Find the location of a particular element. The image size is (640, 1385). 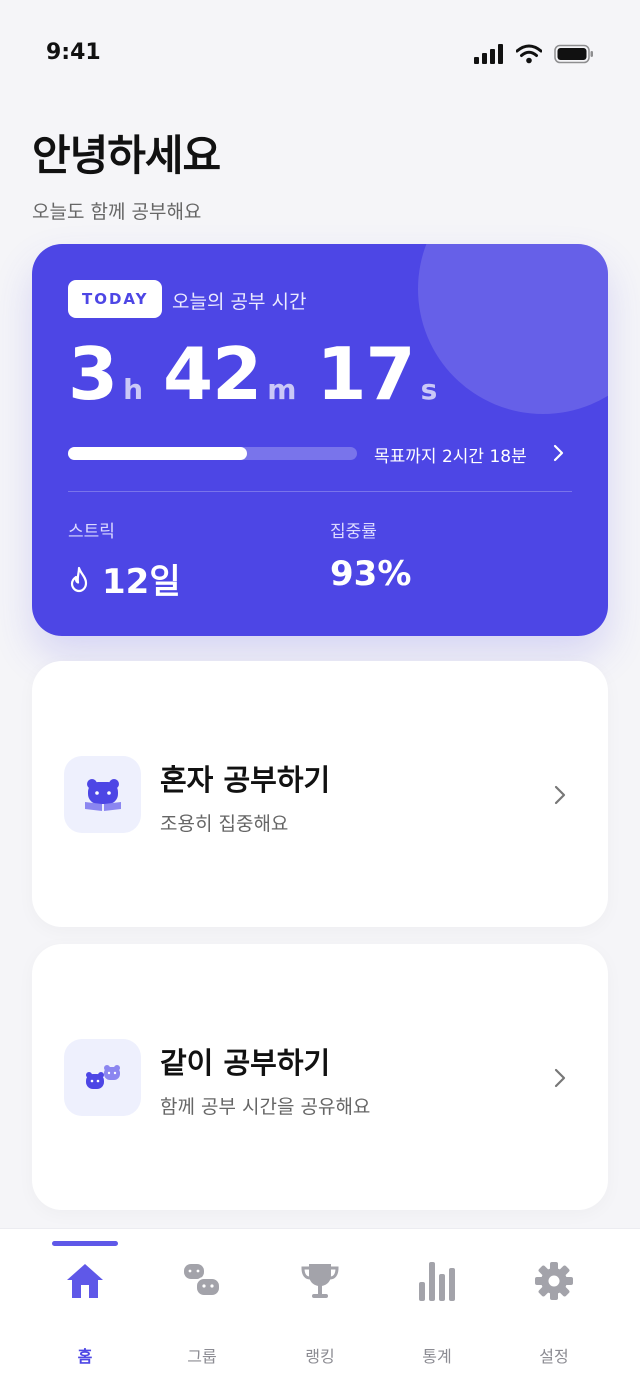

status-bar: 9:41 is located at coordinates (320, 50).